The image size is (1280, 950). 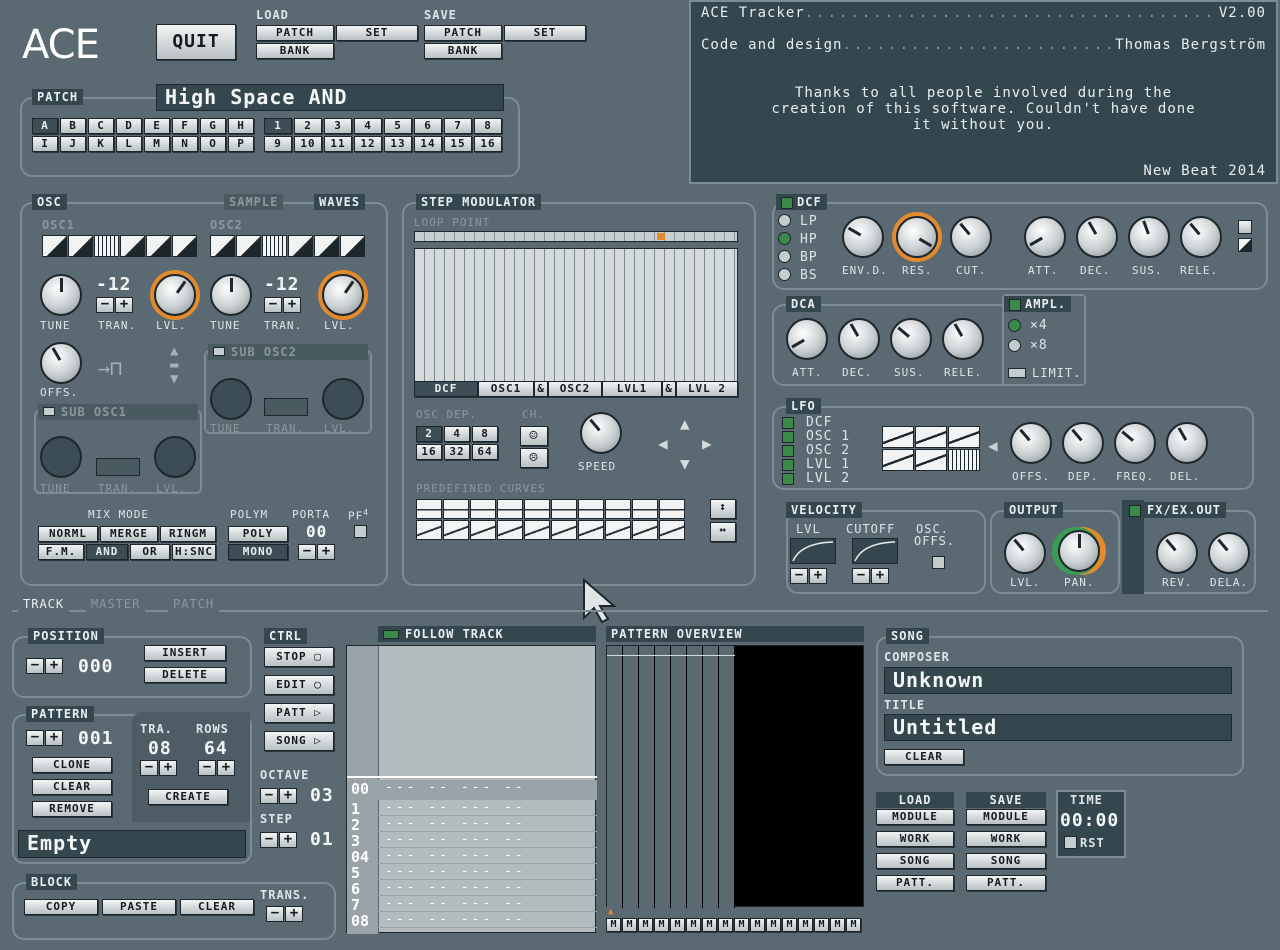 What do you see at coordinates (398, 144) in the screenshot?
I see `patch-number-13-button: 13` at bounding box center [398, 144].